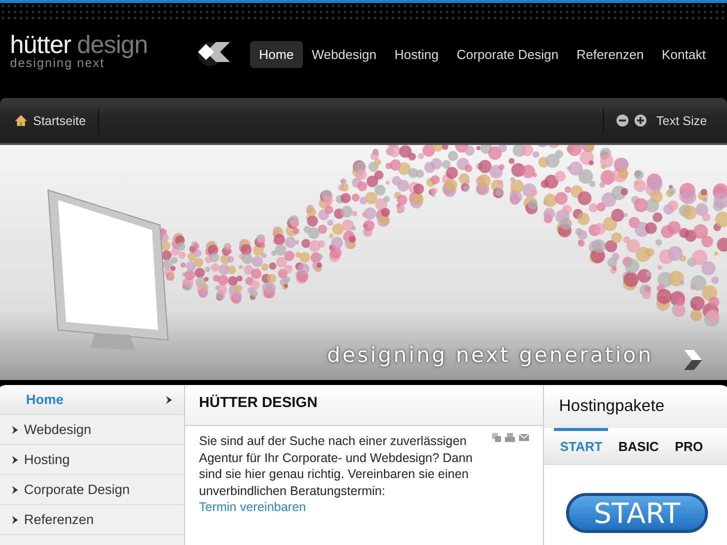 The width and height of the screenshot is (727, 545). What do you see at coordinates (59, 121) in the screenshot?
I see `breadcrumb-link: Startseite` at bounding box center [59, 121].